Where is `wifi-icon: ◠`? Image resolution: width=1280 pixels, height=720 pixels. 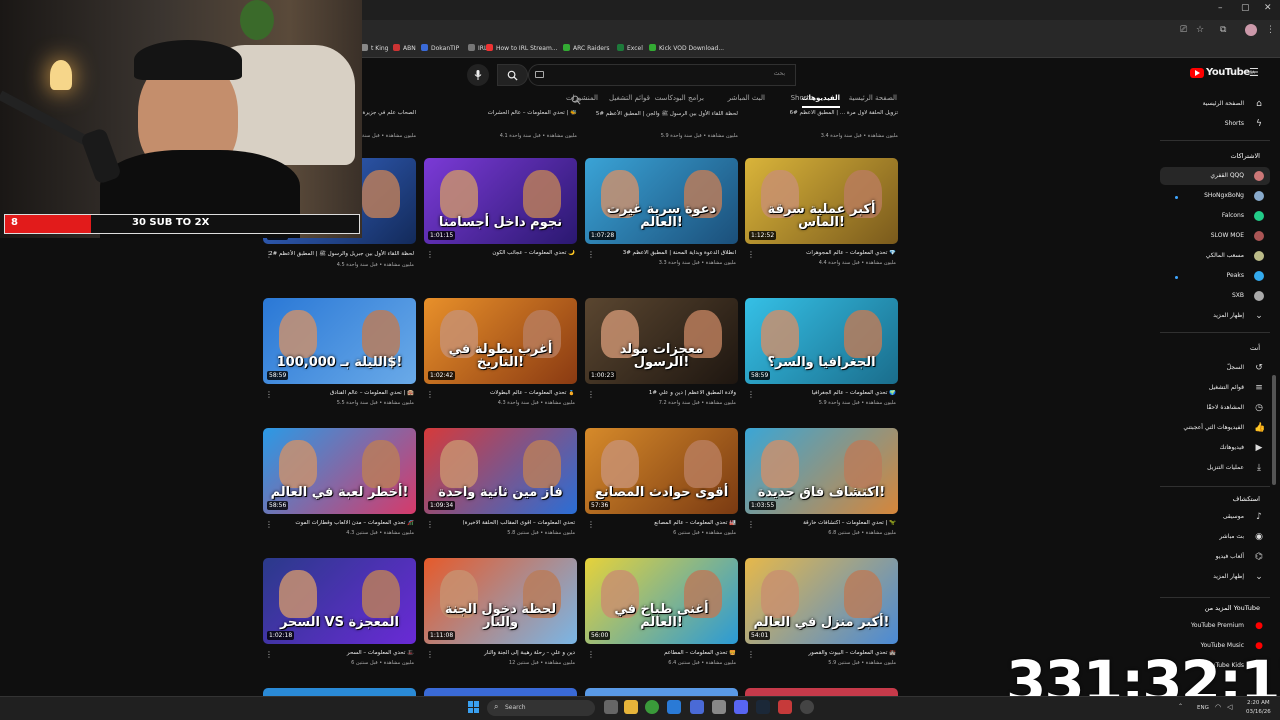
wifi-icon: ◠ is located at coordinates (1218, 707).